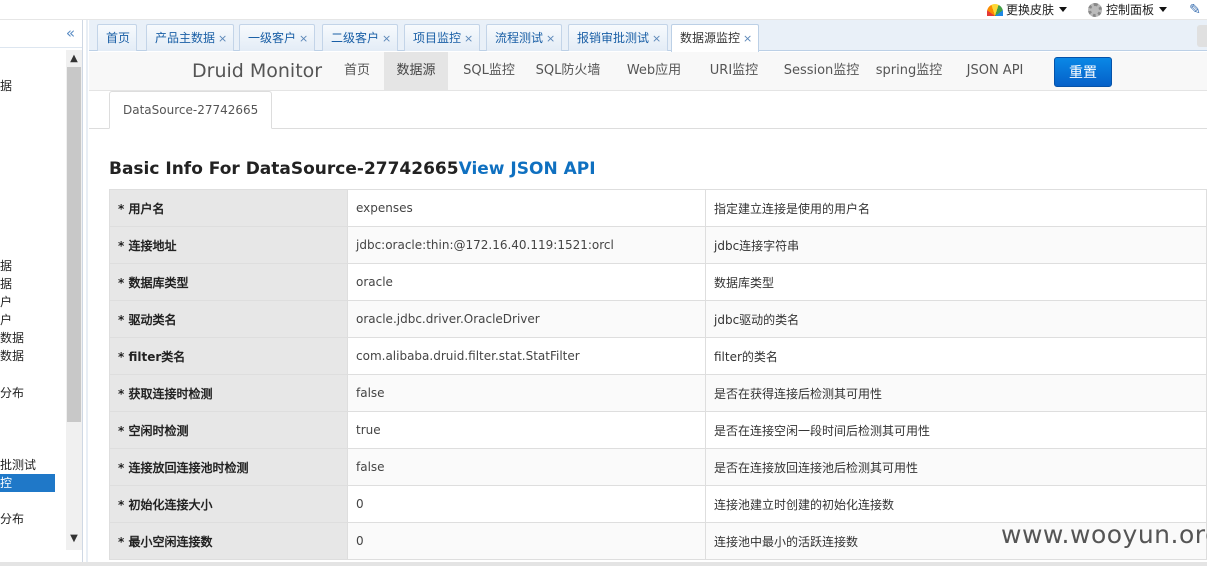 Image resolution: width=1207 pixels, height=566 pixels. Describe the element at coordinates (228, 208) in the screenshot. I see `row-key: * 用户名` at that location.